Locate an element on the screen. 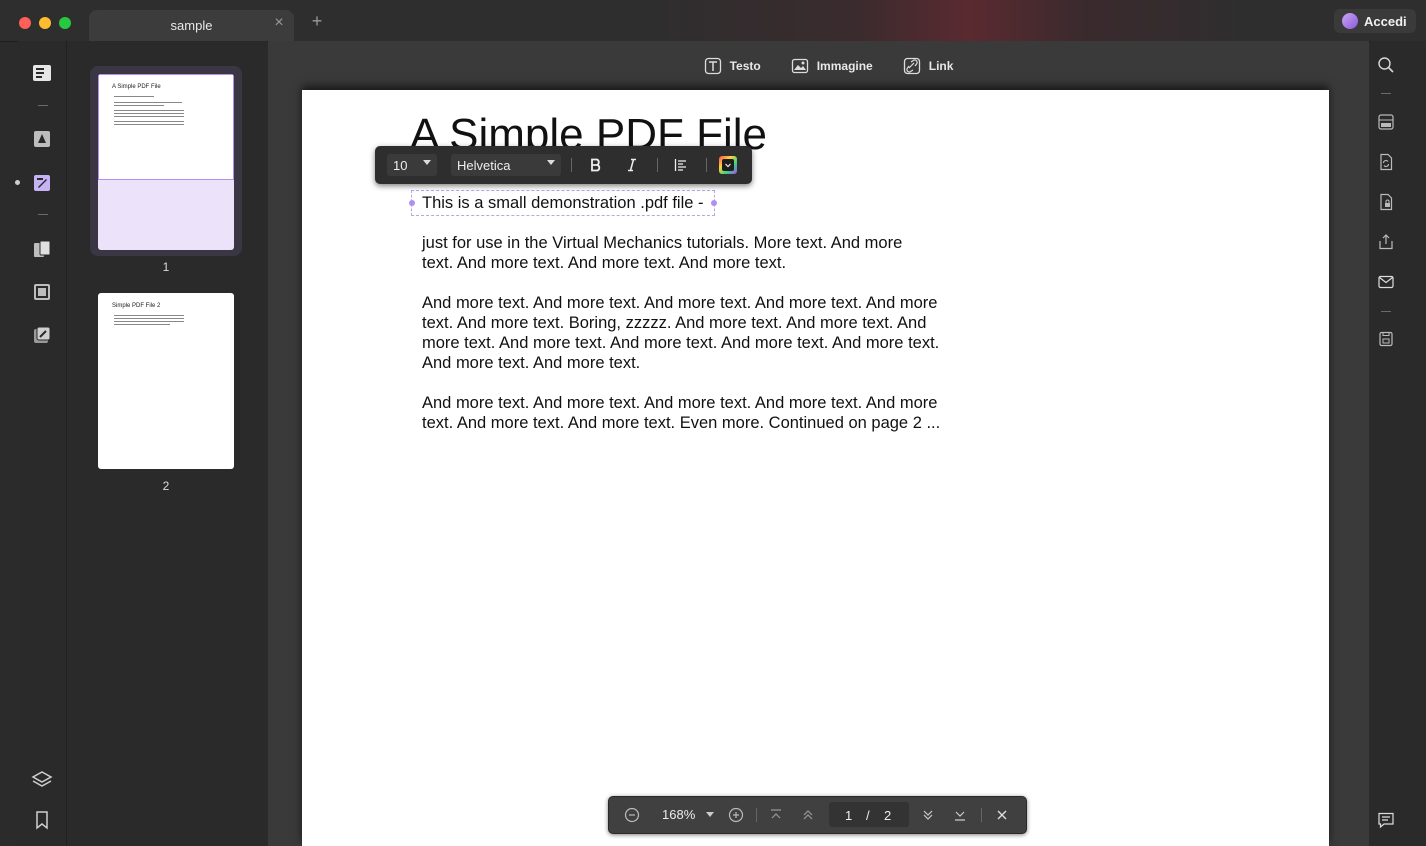 This screenshot has height=846, width=1426. email-button is located at coordinates (1386, 282).